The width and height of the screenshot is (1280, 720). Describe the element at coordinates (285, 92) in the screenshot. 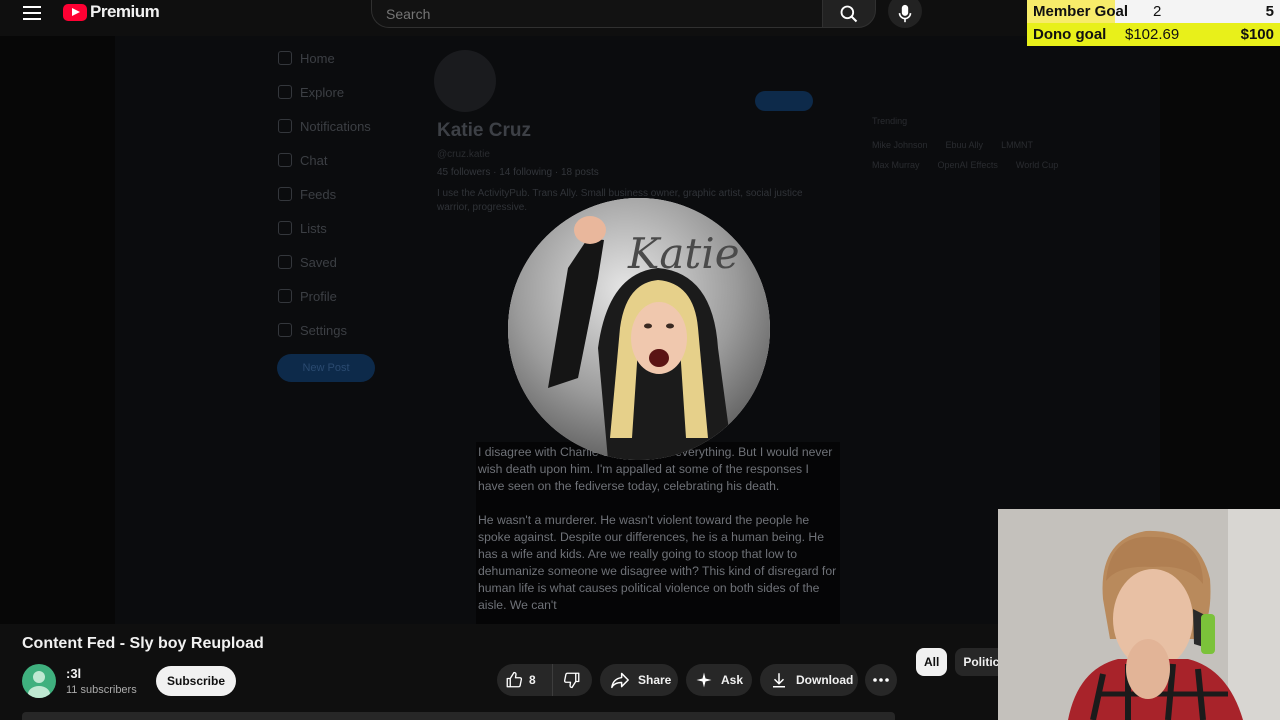

I see `explore-icon` at that location.